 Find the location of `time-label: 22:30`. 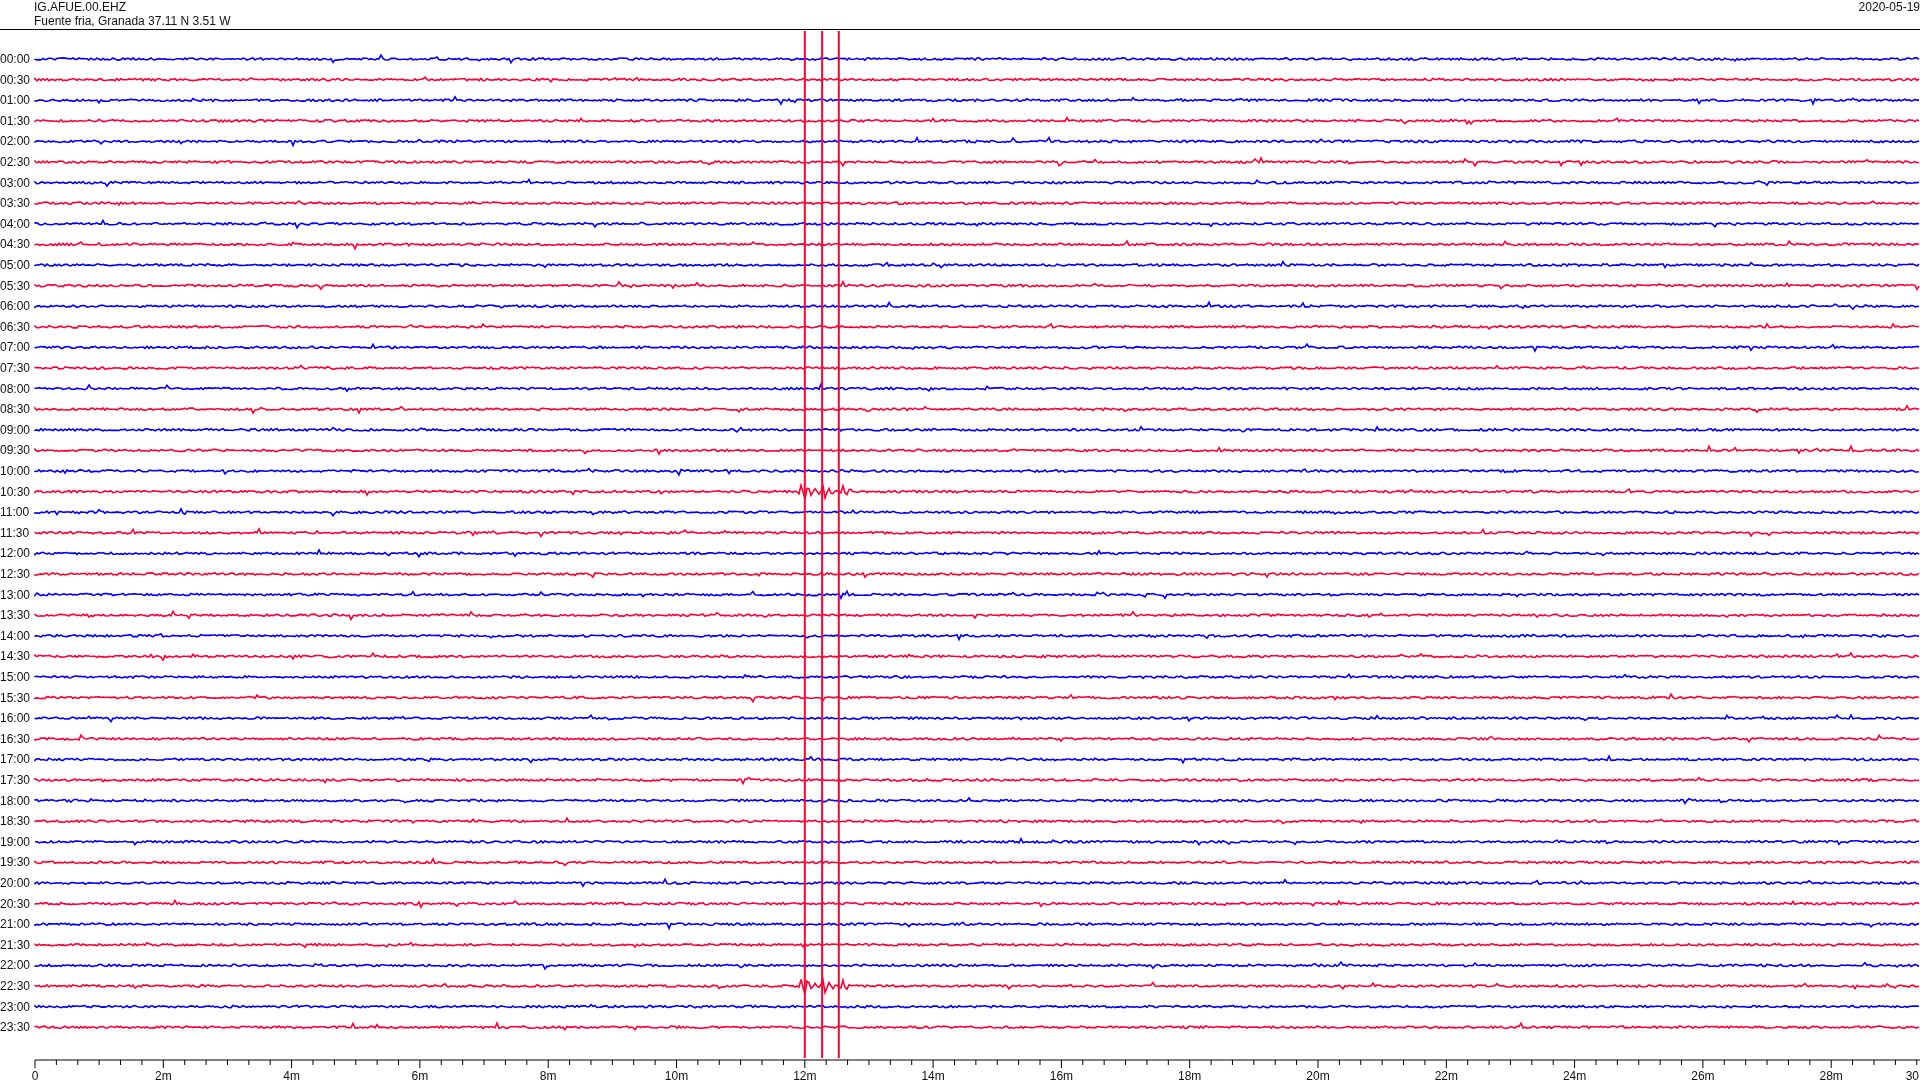

time-label: 22:30 is located at coordinates (15, 986).